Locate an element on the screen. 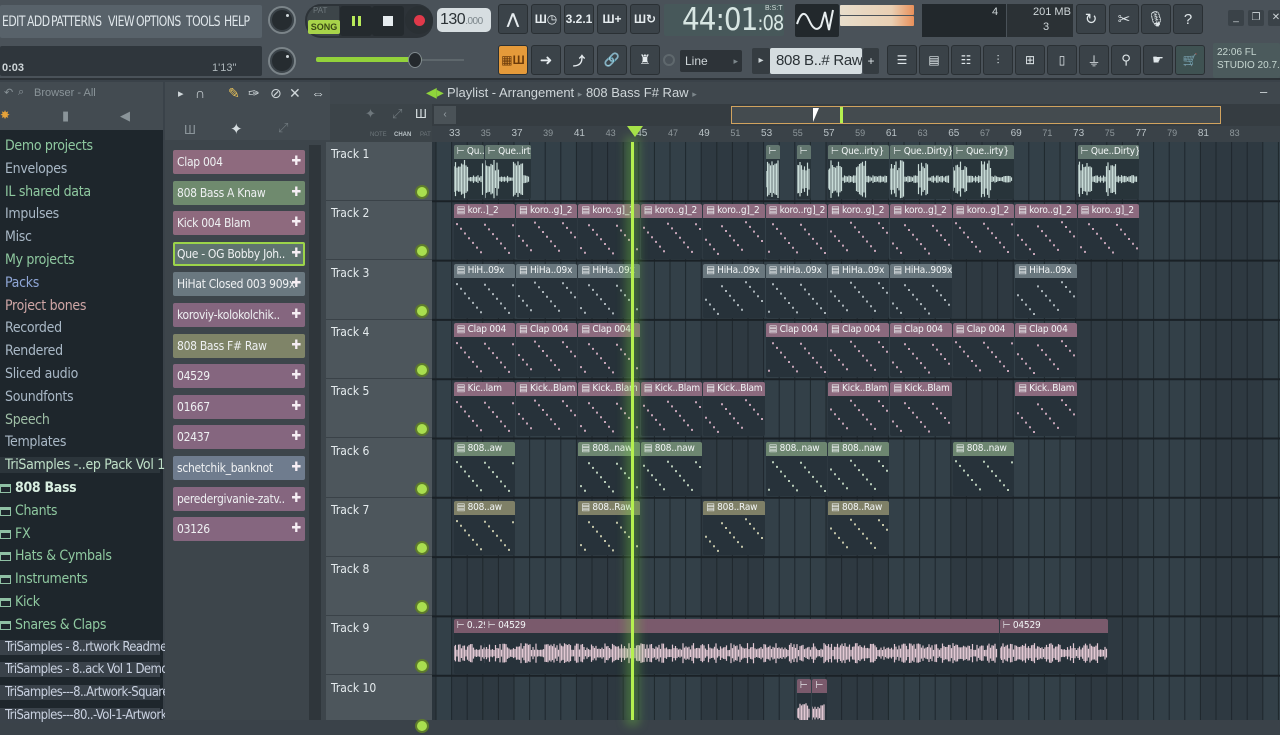 This screenshot has width=1280, height=735. track-header: Track 2 is located at coordinates (379, 231).